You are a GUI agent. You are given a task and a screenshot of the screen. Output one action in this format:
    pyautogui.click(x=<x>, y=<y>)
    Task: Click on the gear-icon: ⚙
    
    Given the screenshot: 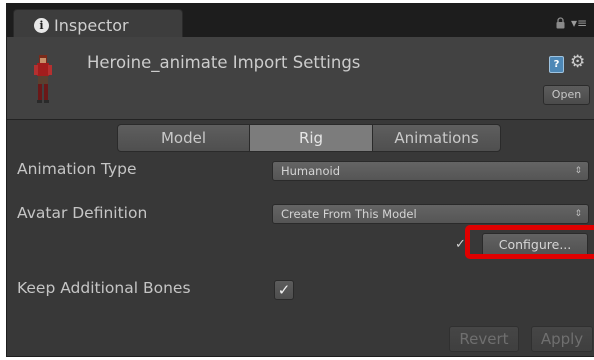 What is the action you would take?
    pyautogui.click(x=577, y=62)
    